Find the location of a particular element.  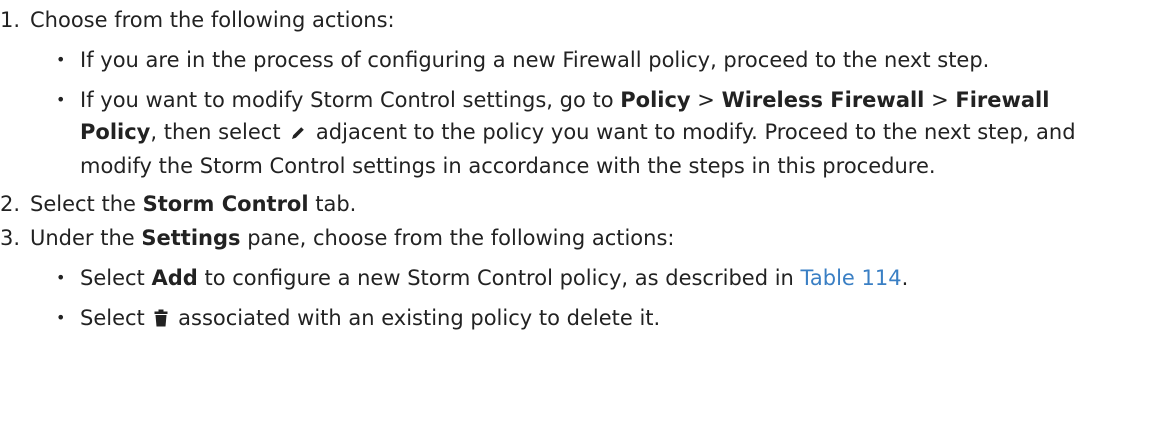

item-text-mid: , then select is located at coordinates (219, 132).